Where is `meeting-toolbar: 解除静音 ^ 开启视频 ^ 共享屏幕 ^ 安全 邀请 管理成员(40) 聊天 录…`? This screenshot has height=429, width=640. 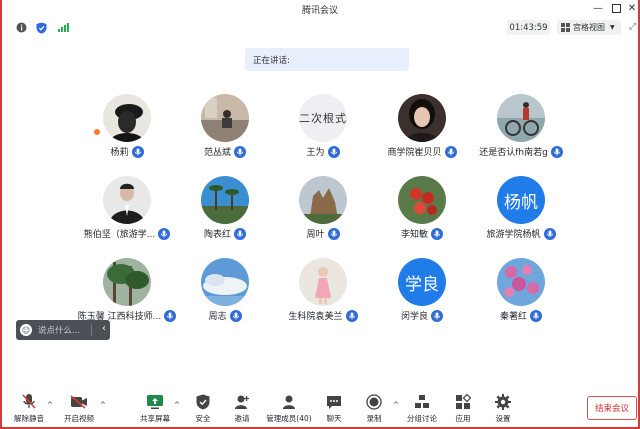 meeting-toolbar: 解除静音 ^ 开启视频 ^ 共享屏幕 ^ 安全 邀请 管理成员(40) 聊天 录… is located at coordinates (320, 409).